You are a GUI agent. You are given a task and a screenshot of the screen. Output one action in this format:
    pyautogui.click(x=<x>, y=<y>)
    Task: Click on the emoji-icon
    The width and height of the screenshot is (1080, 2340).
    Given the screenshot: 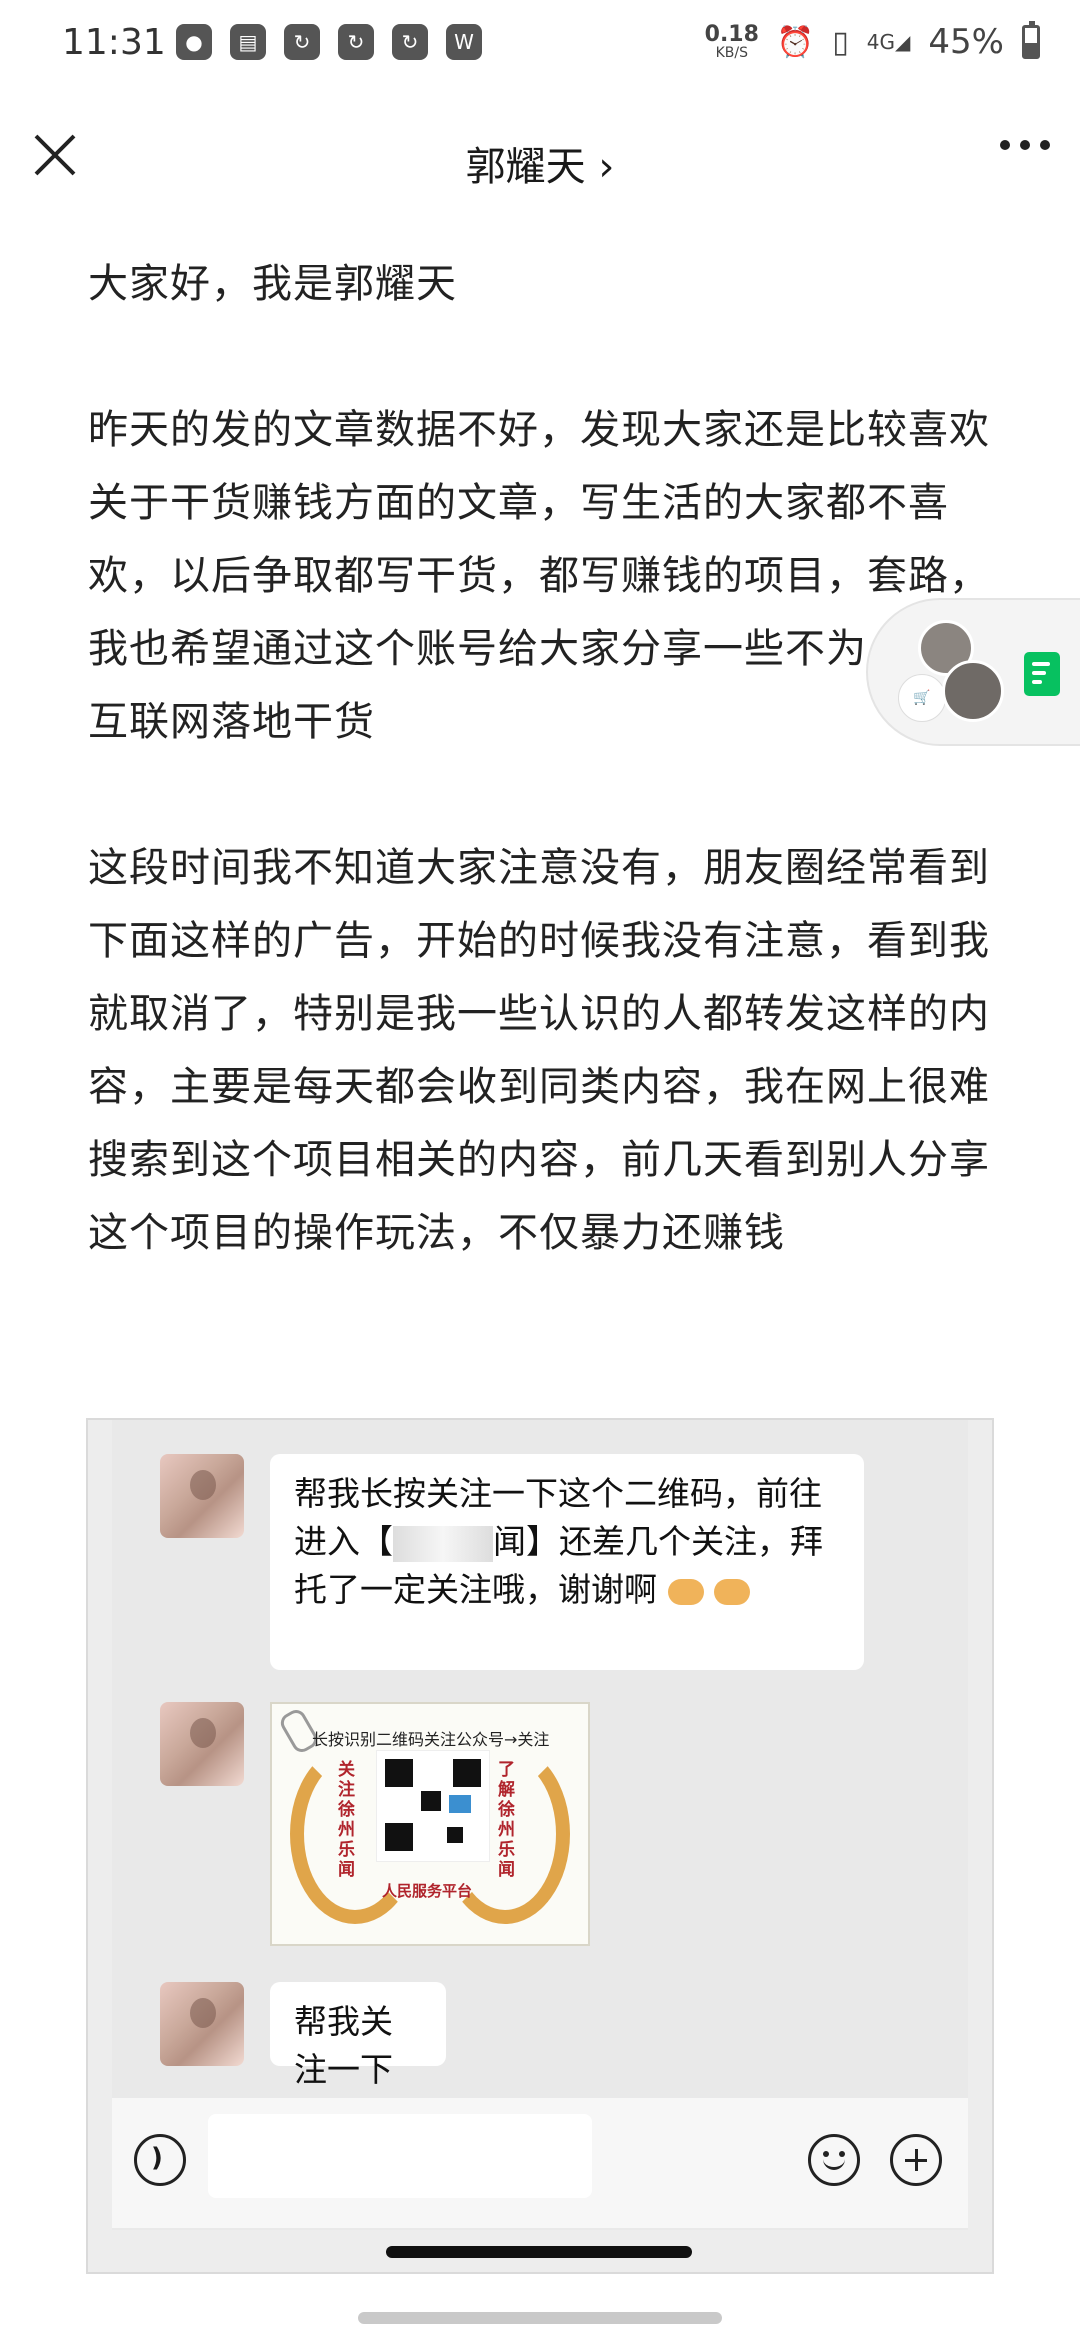 What is the action you would take?
    pyautogui.click(x=834, y=2160)
    